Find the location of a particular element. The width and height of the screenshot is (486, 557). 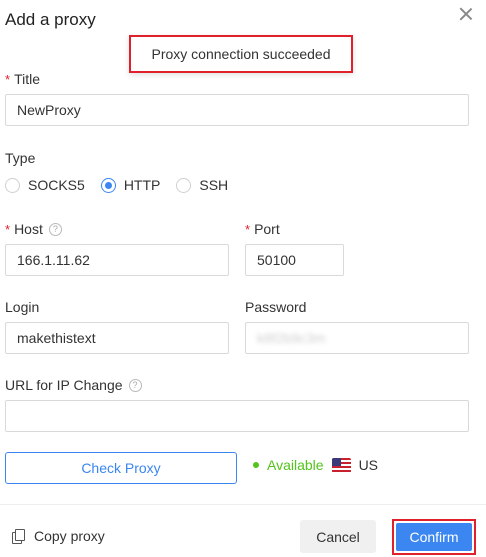

status-dot-icon is located at coordinates (256, 465).